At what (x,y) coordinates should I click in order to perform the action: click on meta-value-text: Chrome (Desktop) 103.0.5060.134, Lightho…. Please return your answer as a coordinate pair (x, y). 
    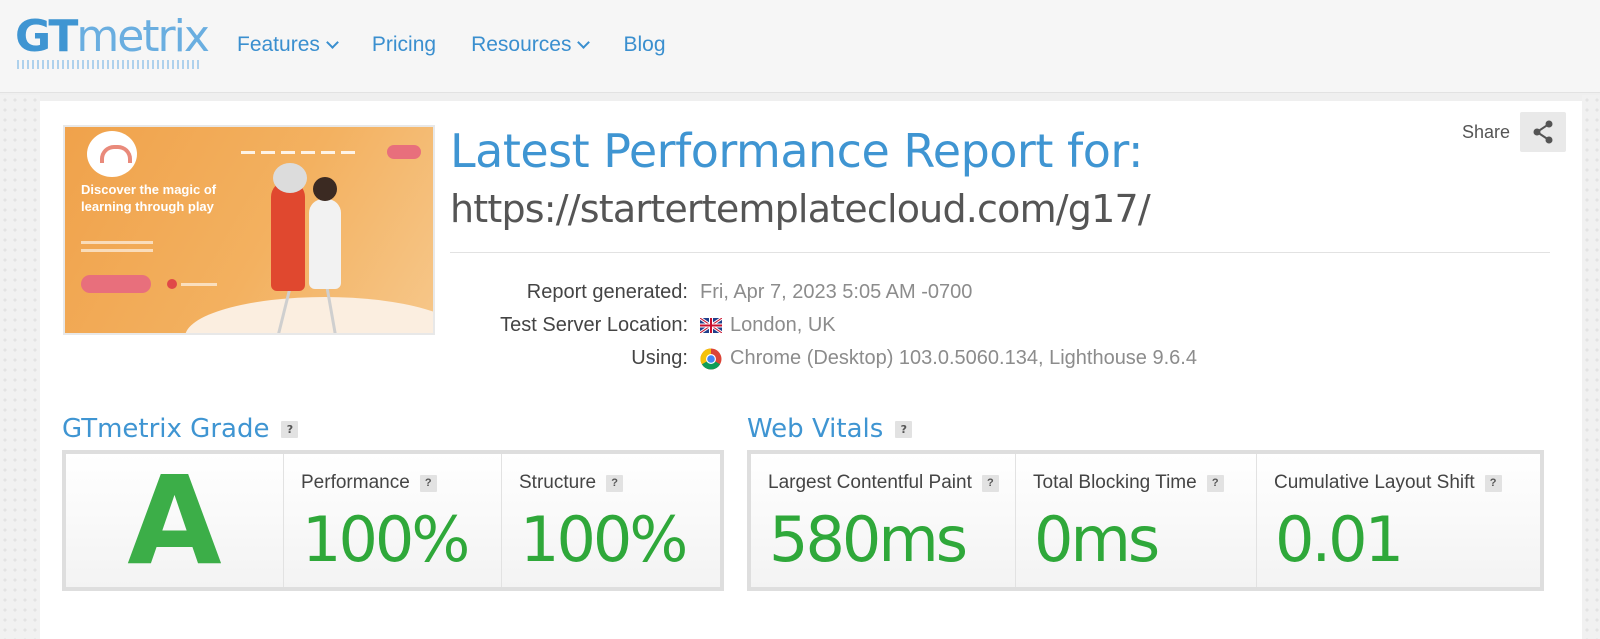
    Looking at the image, I should click on (963, 358).